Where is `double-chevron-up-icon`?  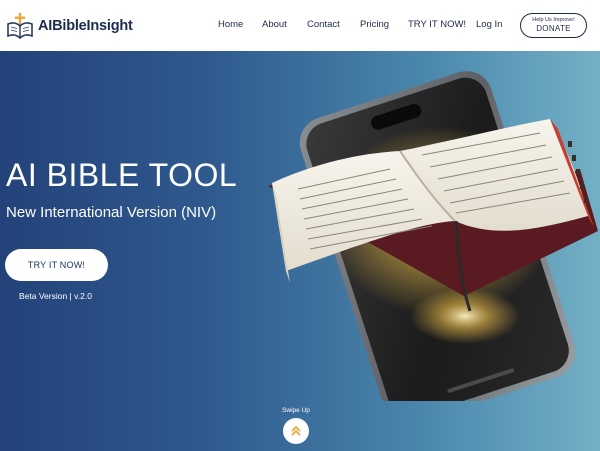 double-chevron-up-icon is located at coordinates (296, 430).